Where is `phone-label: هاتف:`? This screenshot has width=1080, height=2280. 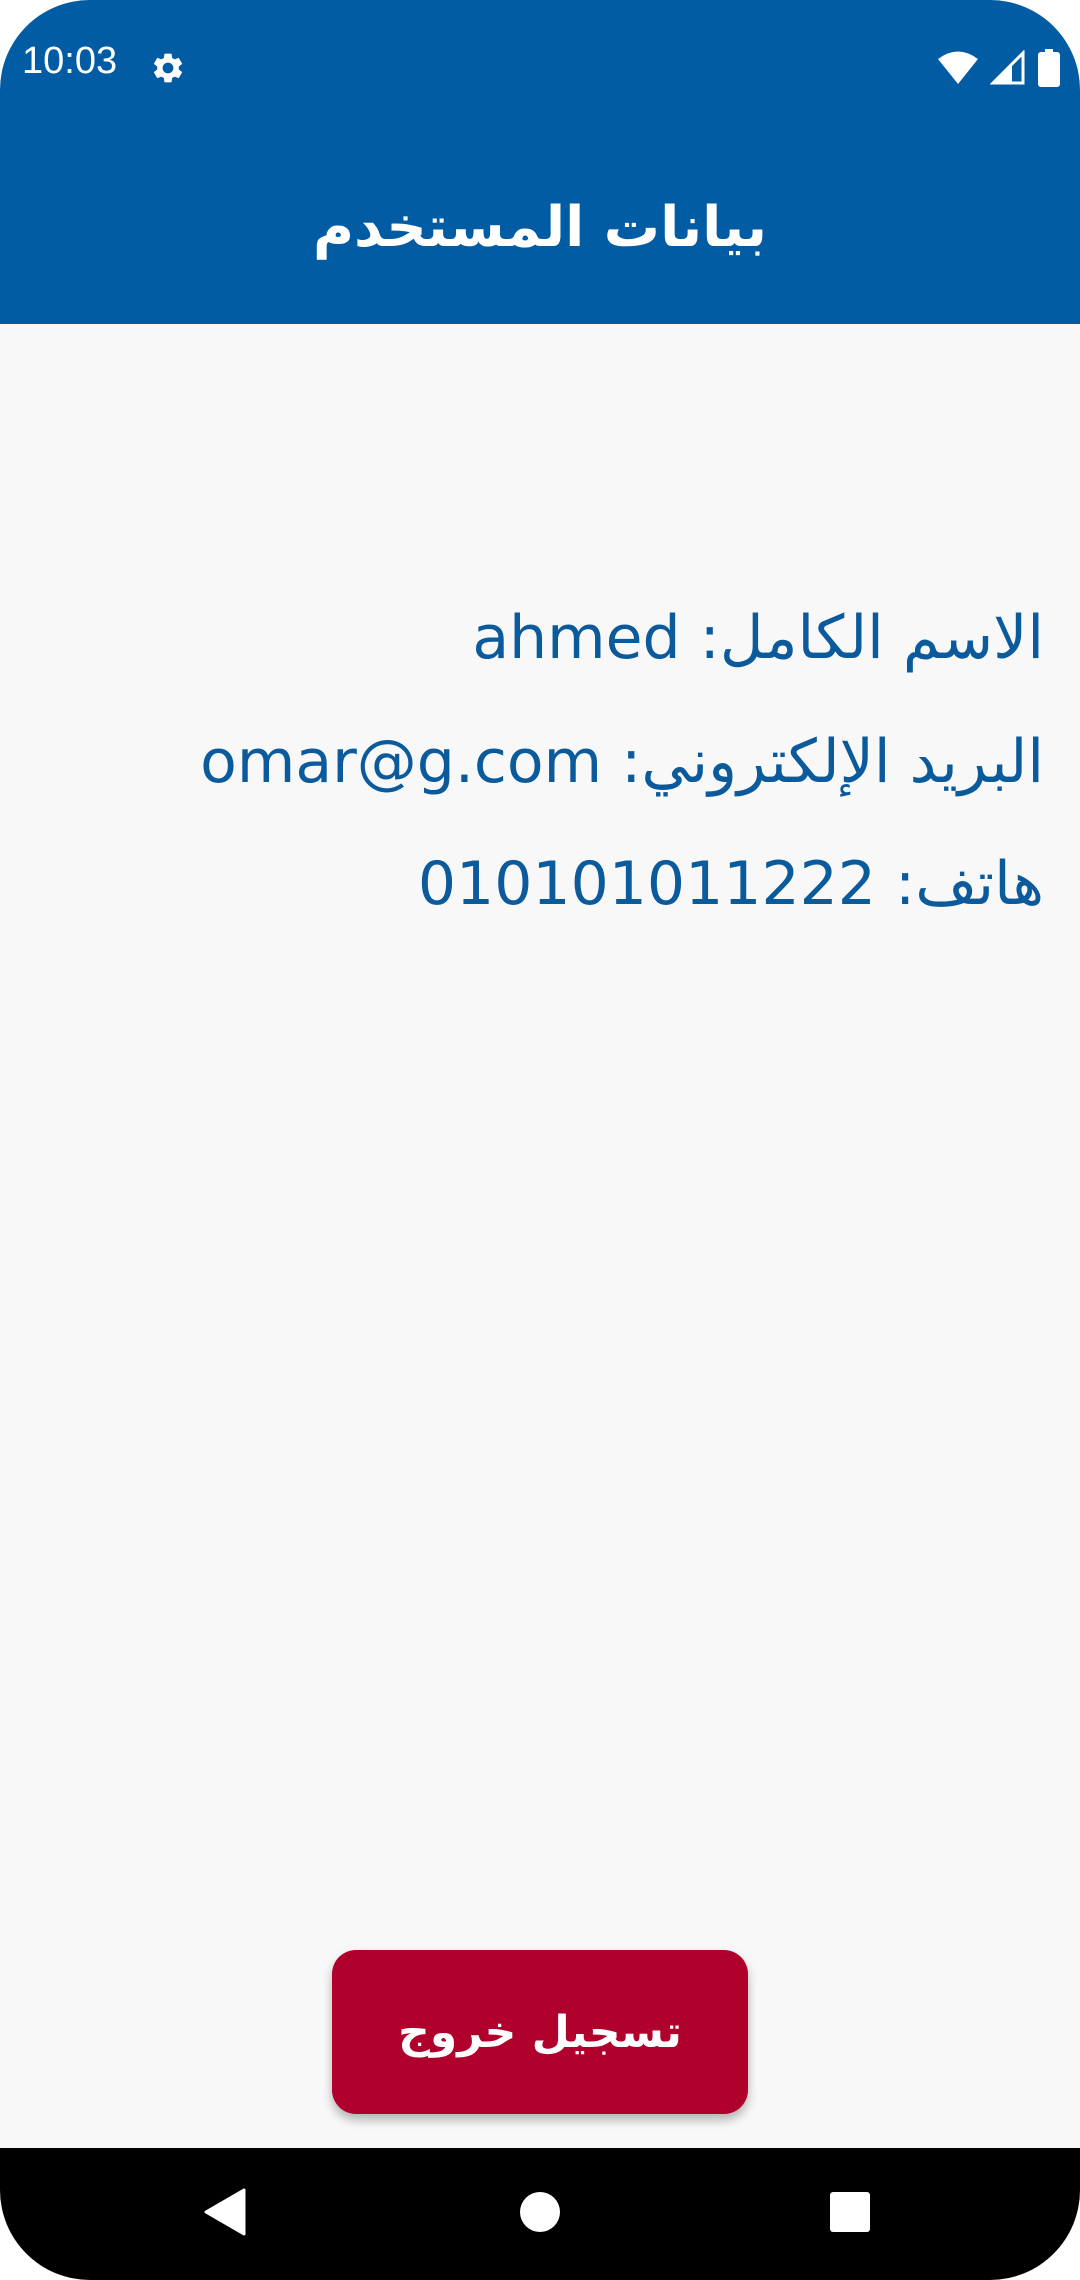 phone-label: هاتف: is located at coordinates (959, 884).